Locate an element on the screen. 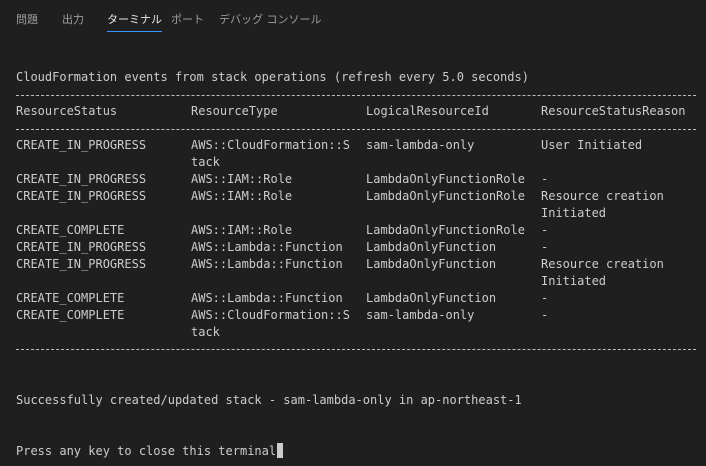 This screenshot has height=466, width=706. tab-terminal-label: ターミナル is located at coordinates (134, 19).